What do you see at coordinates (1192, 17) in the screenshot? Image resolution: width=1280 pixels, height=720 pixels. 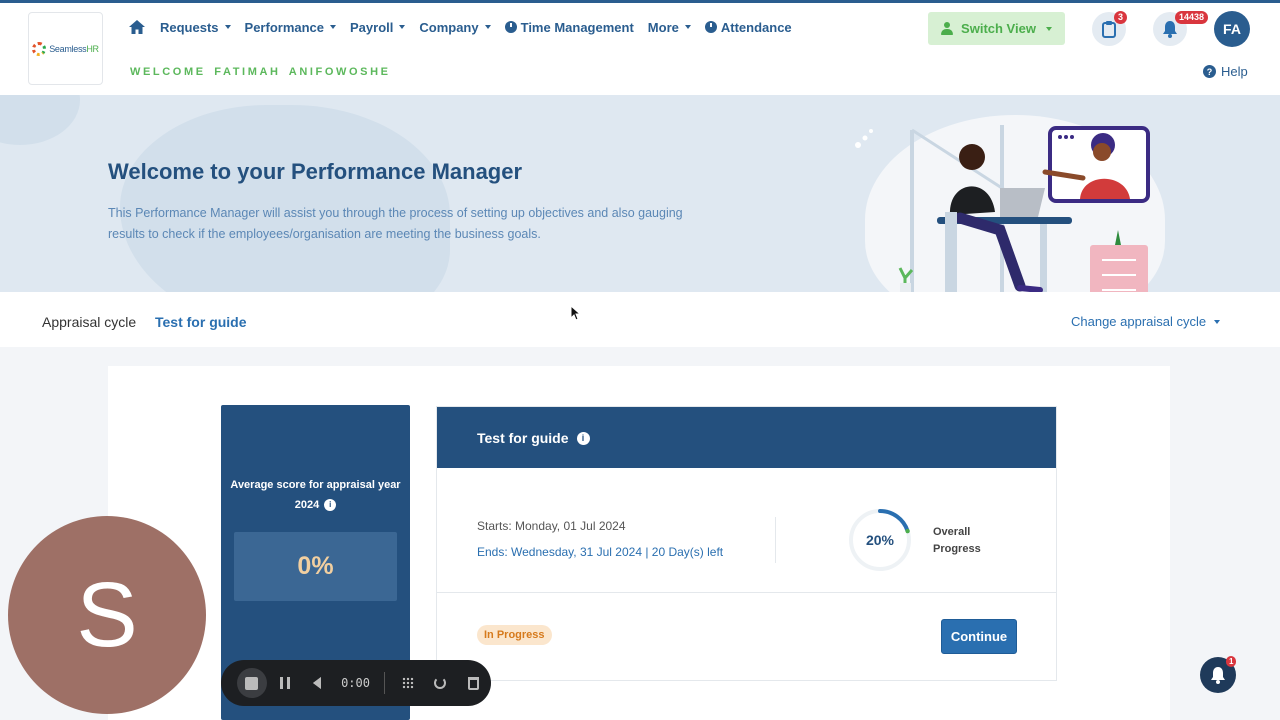 I see `notifications-badge: 14438` at bounding box center [1192, 17].